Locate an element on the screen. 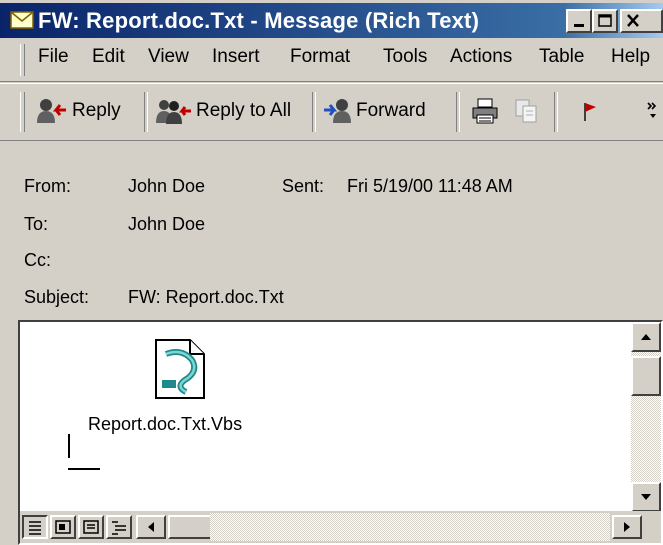  window-title: FW: Report.doc.Txt - Message (Rich Text) is located at coordinates (259, 20).